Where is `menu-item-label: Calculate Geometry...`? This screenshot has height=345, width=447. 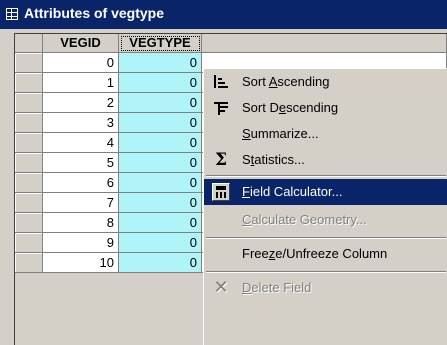
menu-item-label: Calculate Geometry... is located at coordinates (304, 219).